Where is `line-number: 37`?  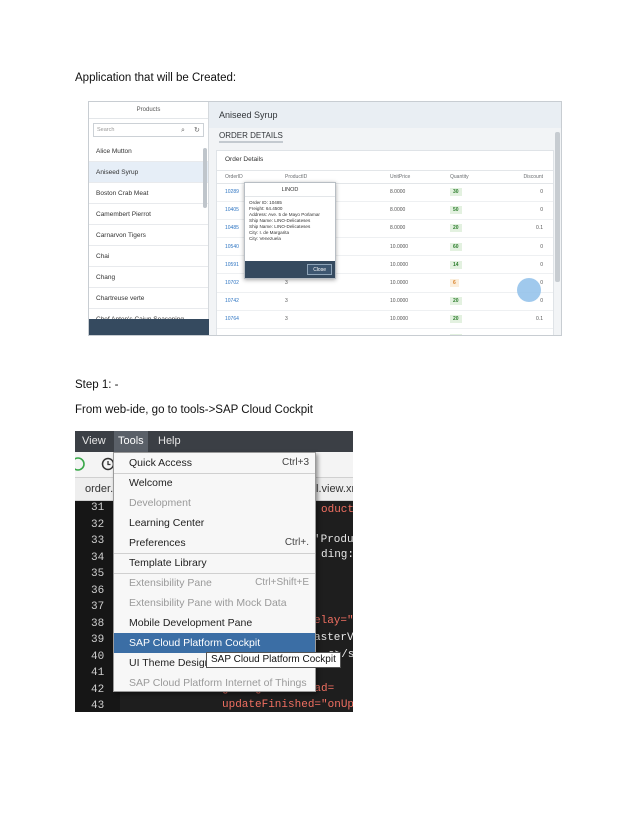 line-number: 37 is located at coordinates (98, 607).